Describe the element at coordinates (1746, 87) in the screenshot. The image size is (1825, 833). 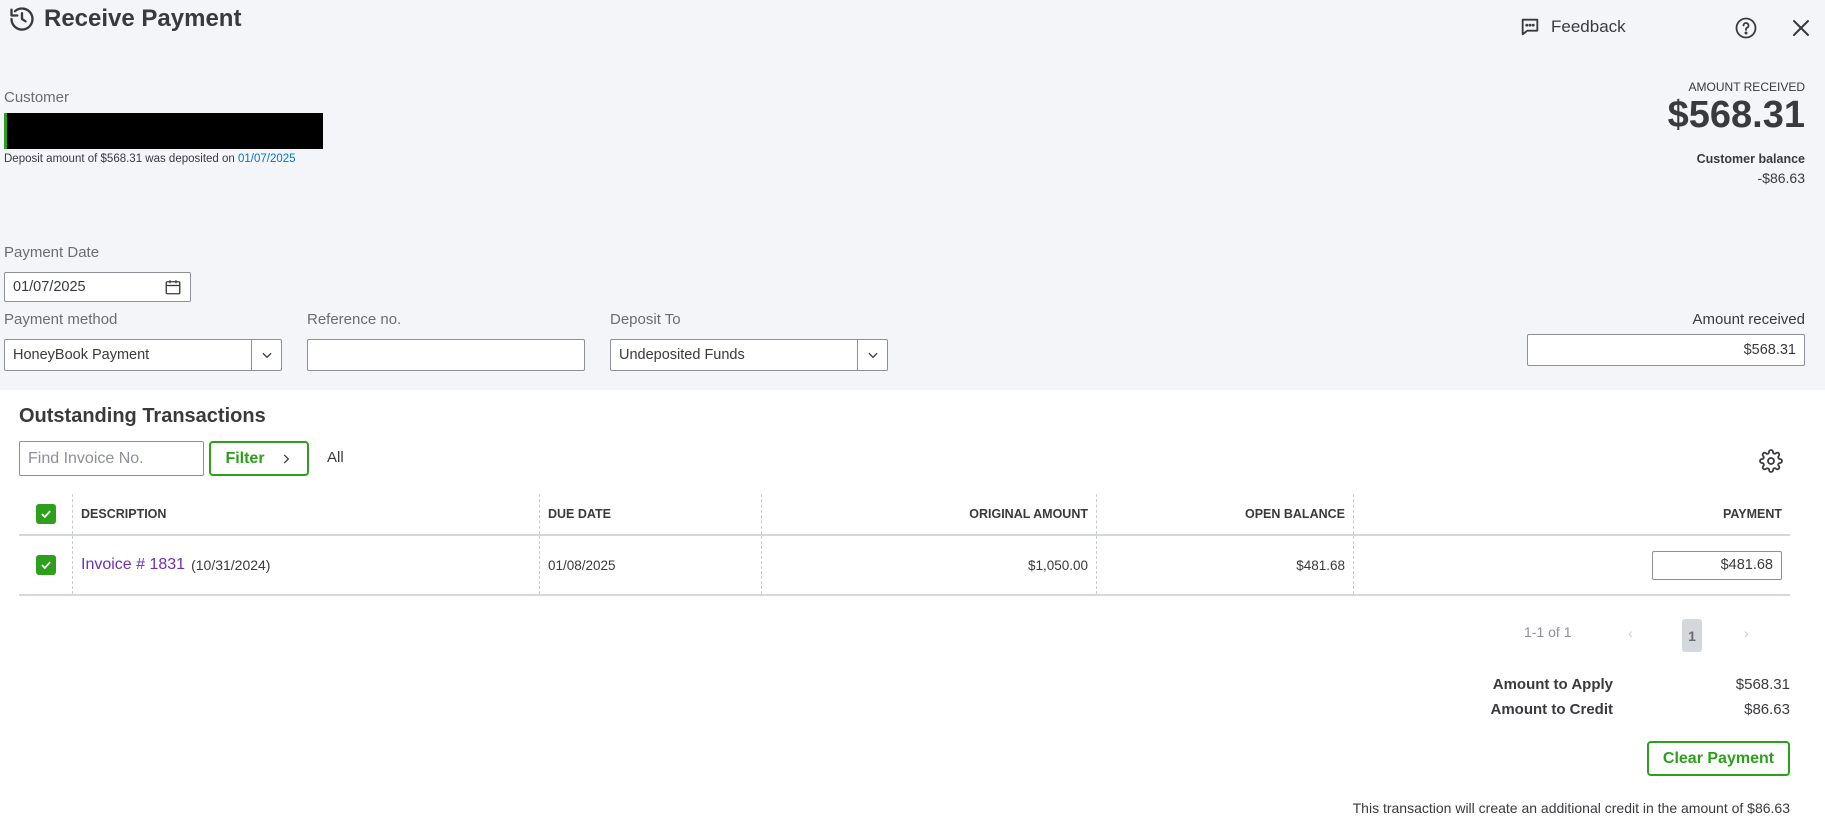
I see `amount-received-label: AMOUNT RECEIVED` at that location.